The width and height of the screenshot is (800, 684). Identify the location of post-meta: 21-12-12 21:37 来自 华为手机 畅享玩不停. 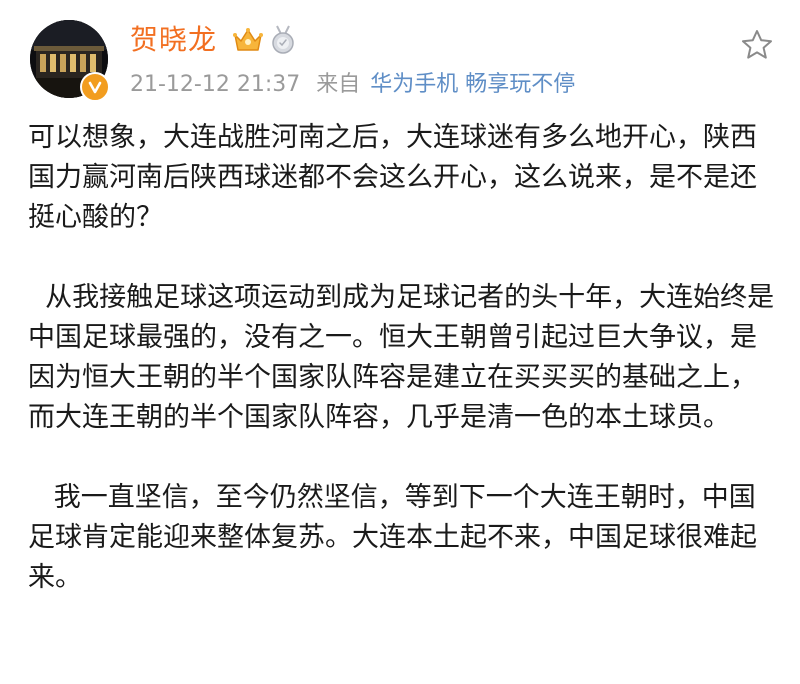
(352, 85).